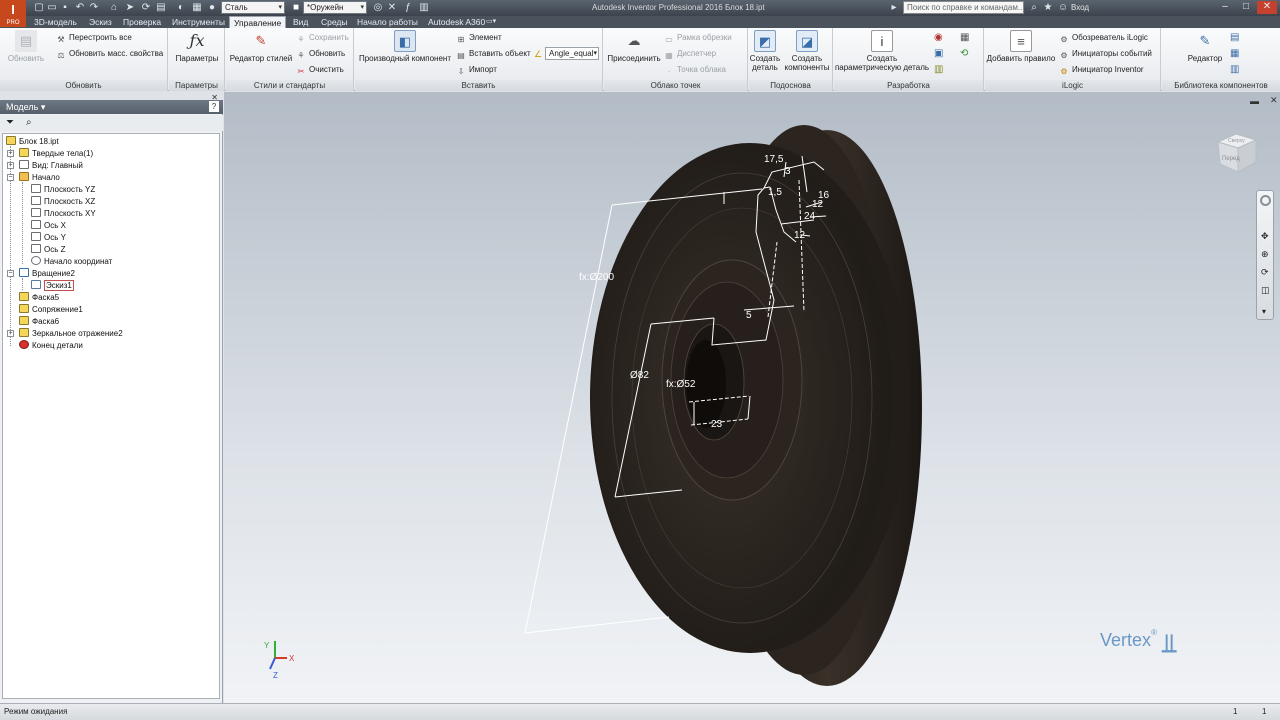 Image resolution: width=1280 pixels, height=720 pixels. Describe the element at coordinates (51, 166) in the screenshot. I see `tree-node-view: Вид: Главный` at that location.